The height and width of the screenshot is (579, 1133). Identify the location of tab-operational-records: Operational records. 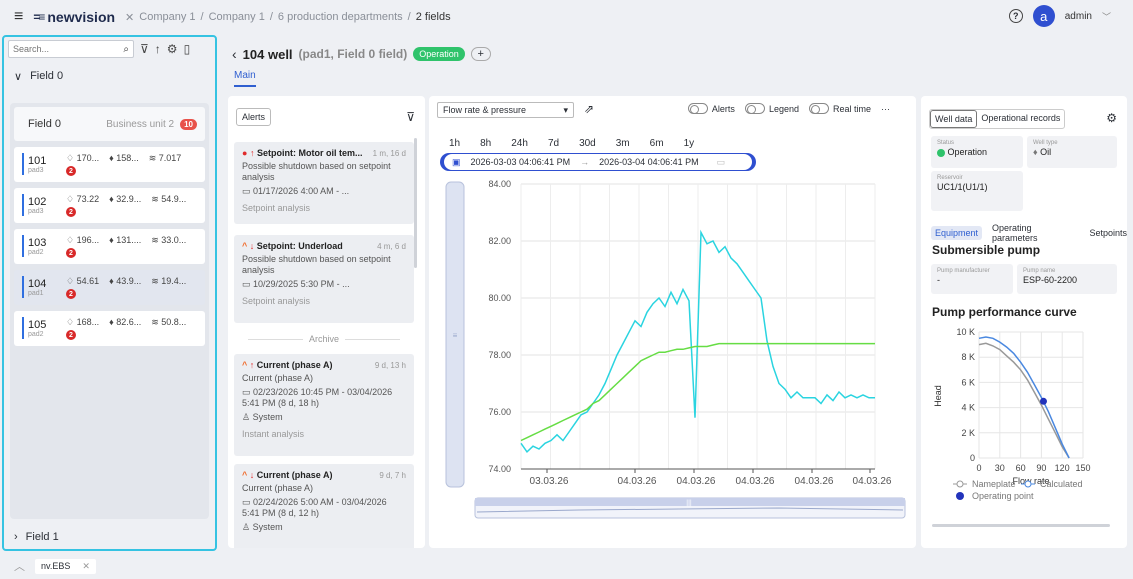
(1020, 119).